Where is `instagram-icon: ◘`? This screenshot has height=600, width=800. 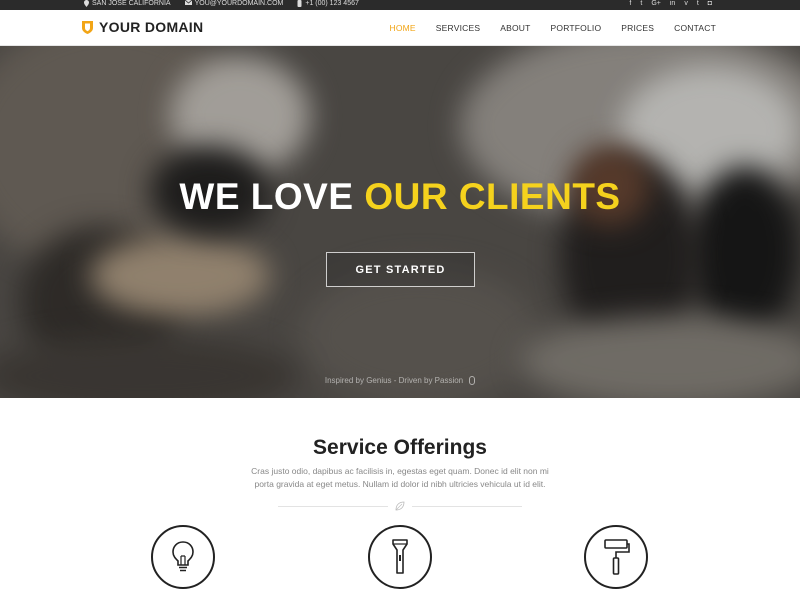 instagram-icon: ◘ is located at coordinates (710, 5).